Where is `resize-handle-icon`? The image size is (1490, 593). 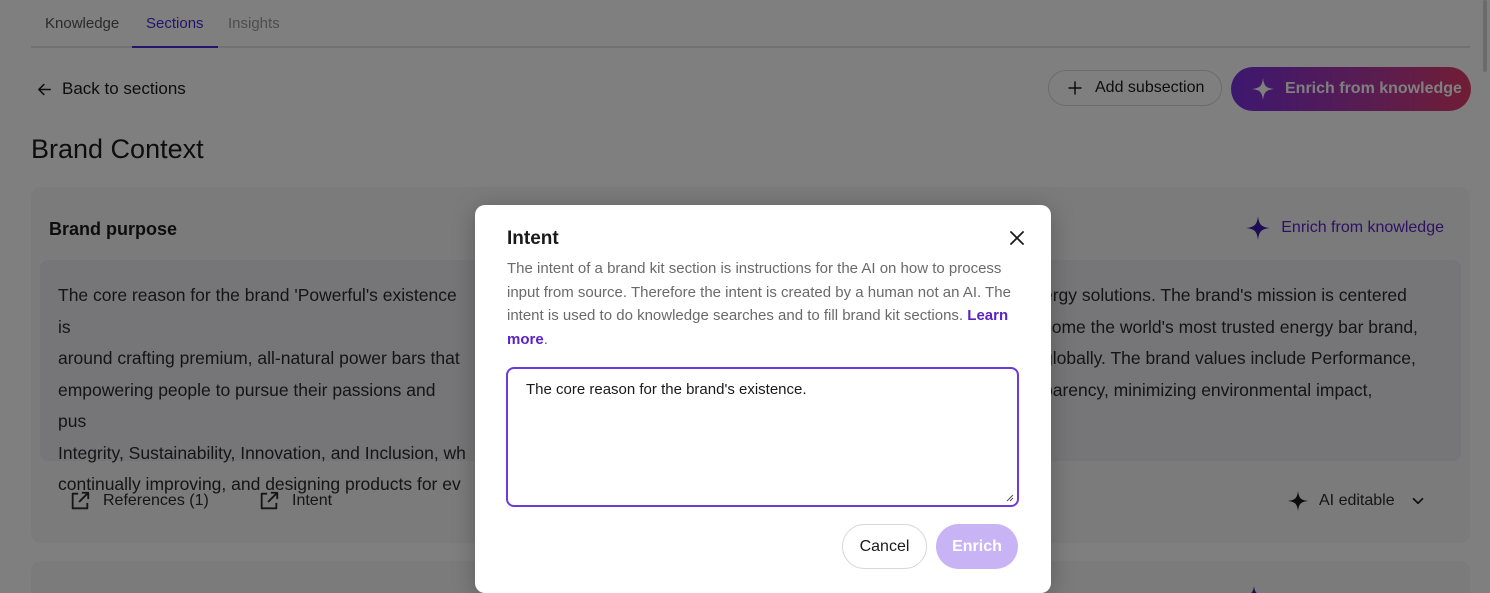
resize-handle-icon is located at coordinates (1009, 497).